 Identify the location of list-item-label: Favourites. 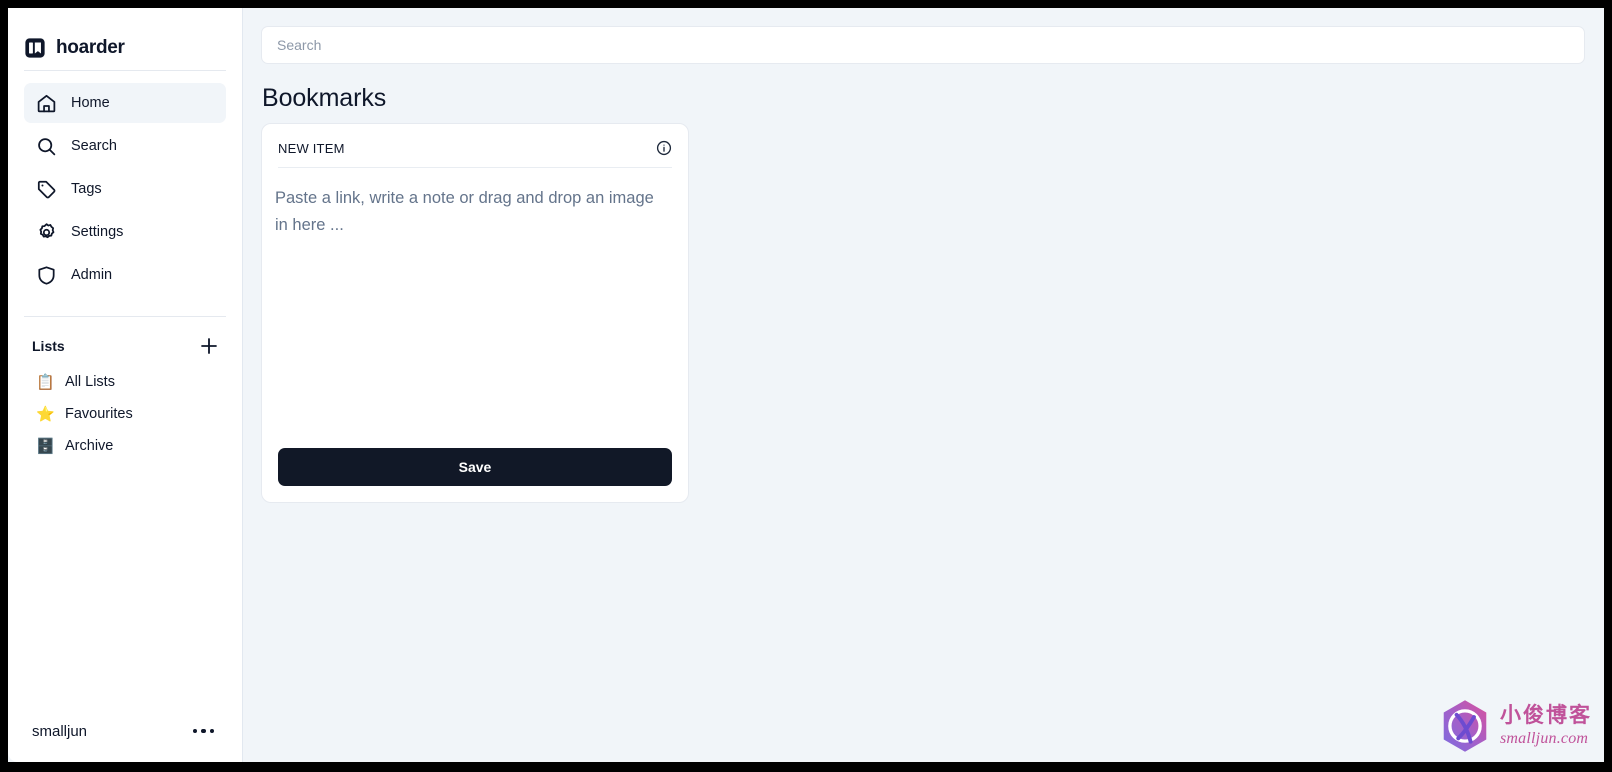
(99, 414).